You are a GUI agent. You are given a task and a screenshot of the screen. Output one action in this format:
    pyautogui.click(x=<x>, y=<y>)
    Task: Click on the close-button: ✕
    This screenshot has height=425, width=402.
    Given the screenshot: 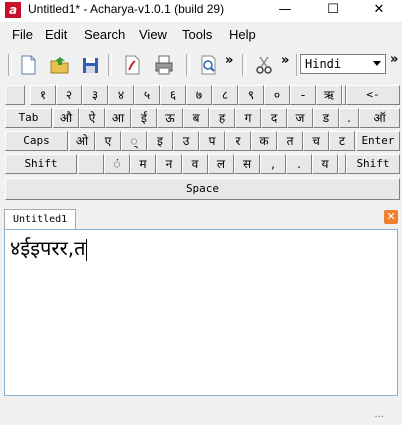 What is the action you would take?
    pyautogui.click(x=379, y=11)
    